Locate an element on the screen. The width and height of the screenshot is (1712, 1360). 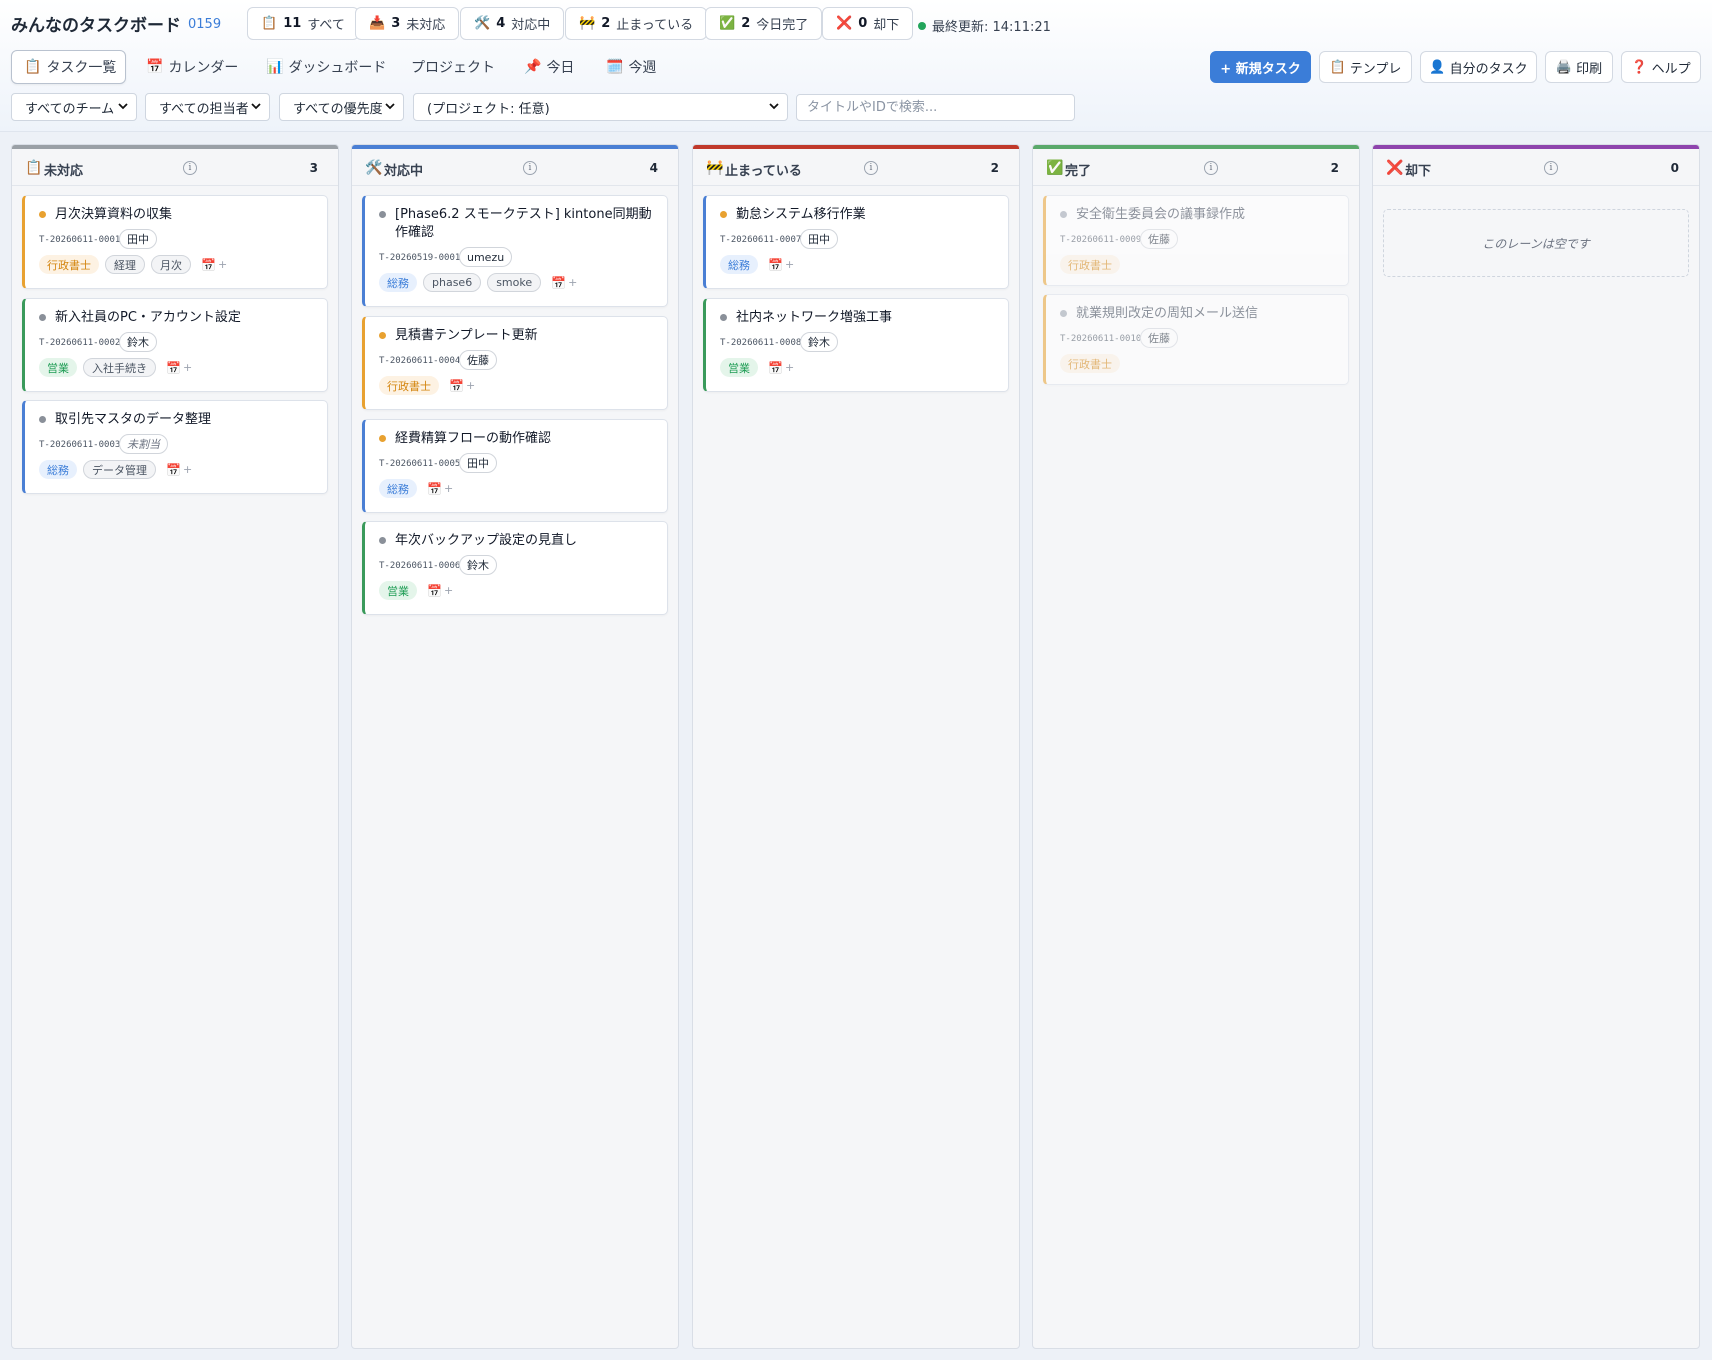
print-button: 🖨️ 印刷 is located at coordinates (1579, 67).